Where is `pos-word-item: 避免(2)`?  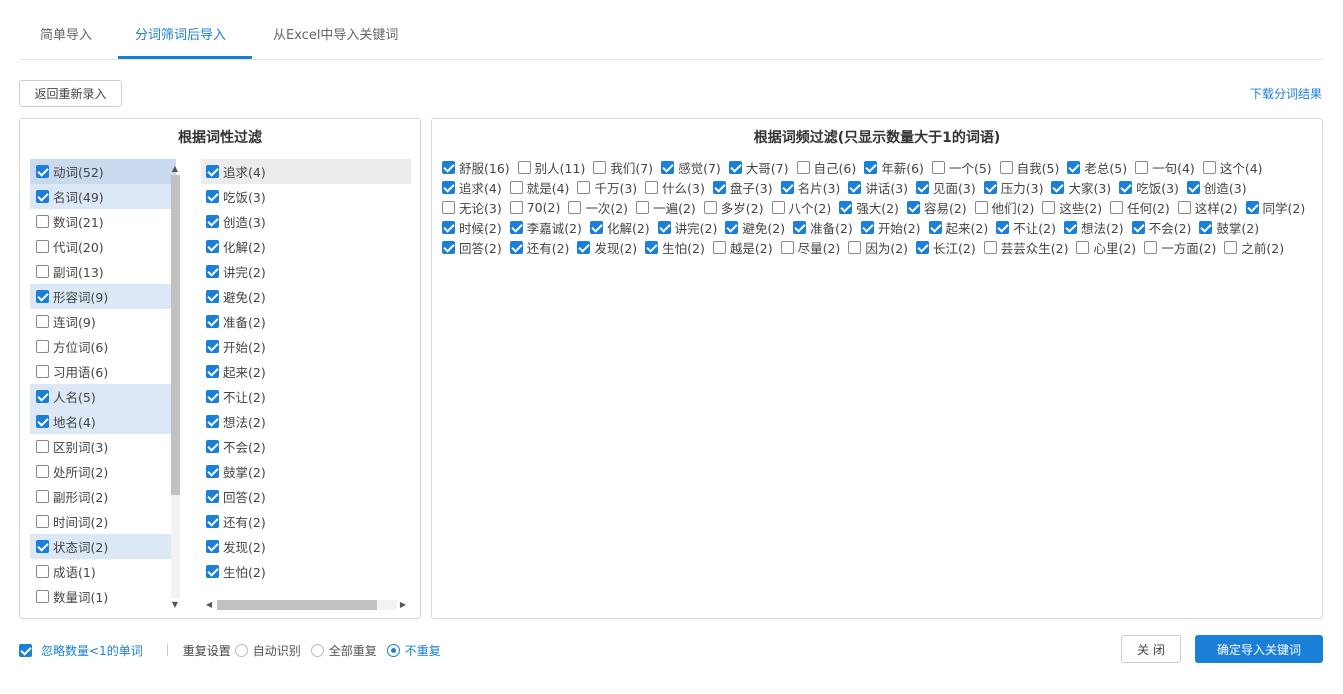 pos-word-item: 避免(2) is located at coordinates (306, 296).